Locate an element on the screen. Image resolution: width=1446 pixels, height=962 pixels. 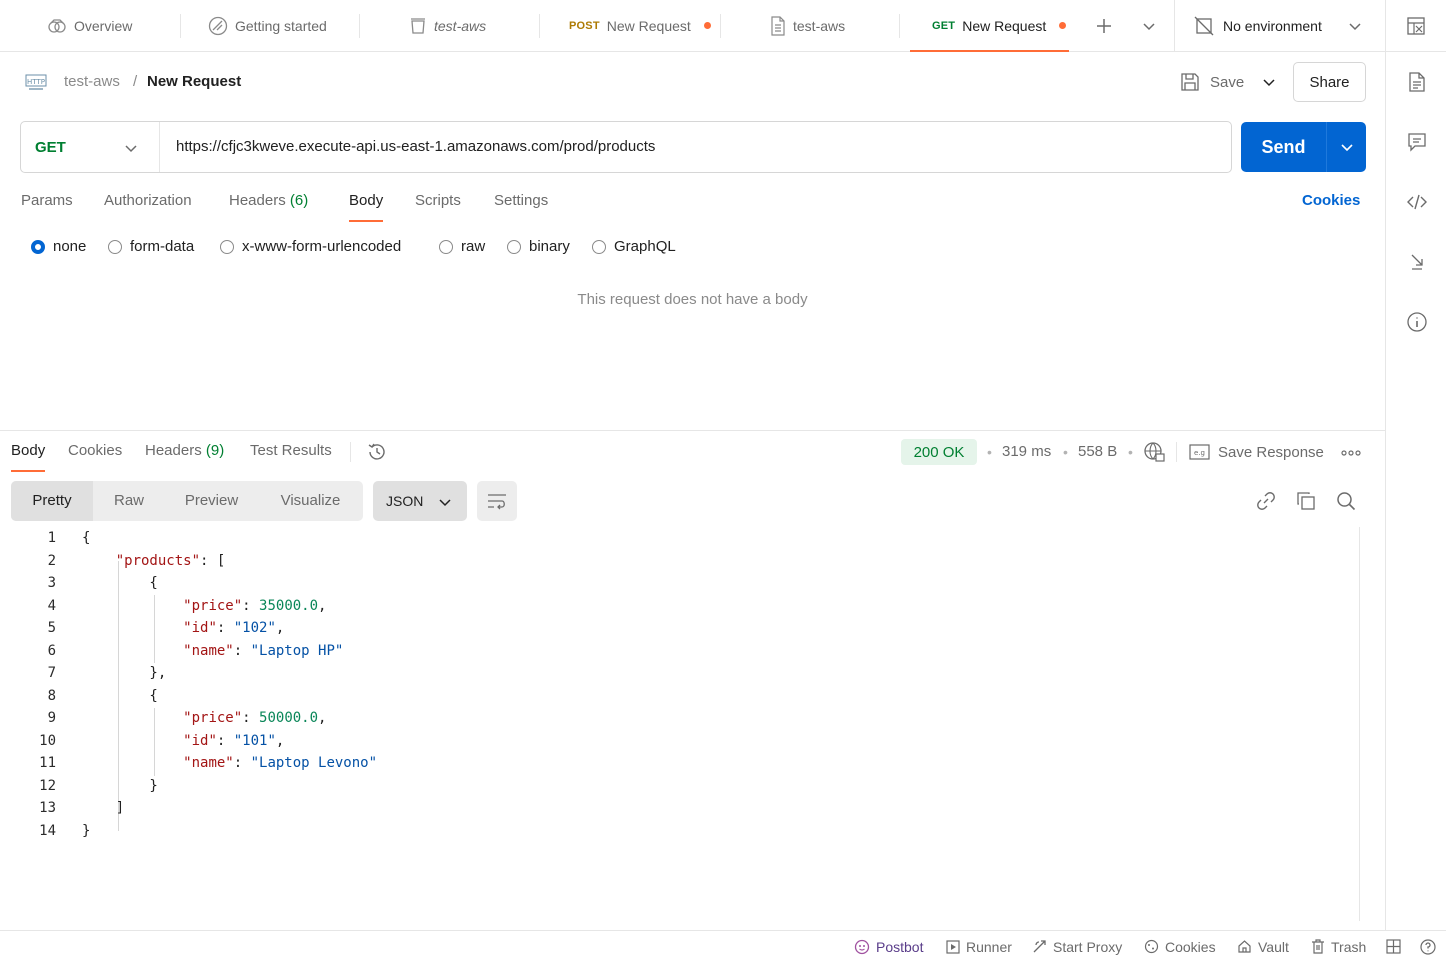
get-method-badge: GET is located at coordinates (944, 25).